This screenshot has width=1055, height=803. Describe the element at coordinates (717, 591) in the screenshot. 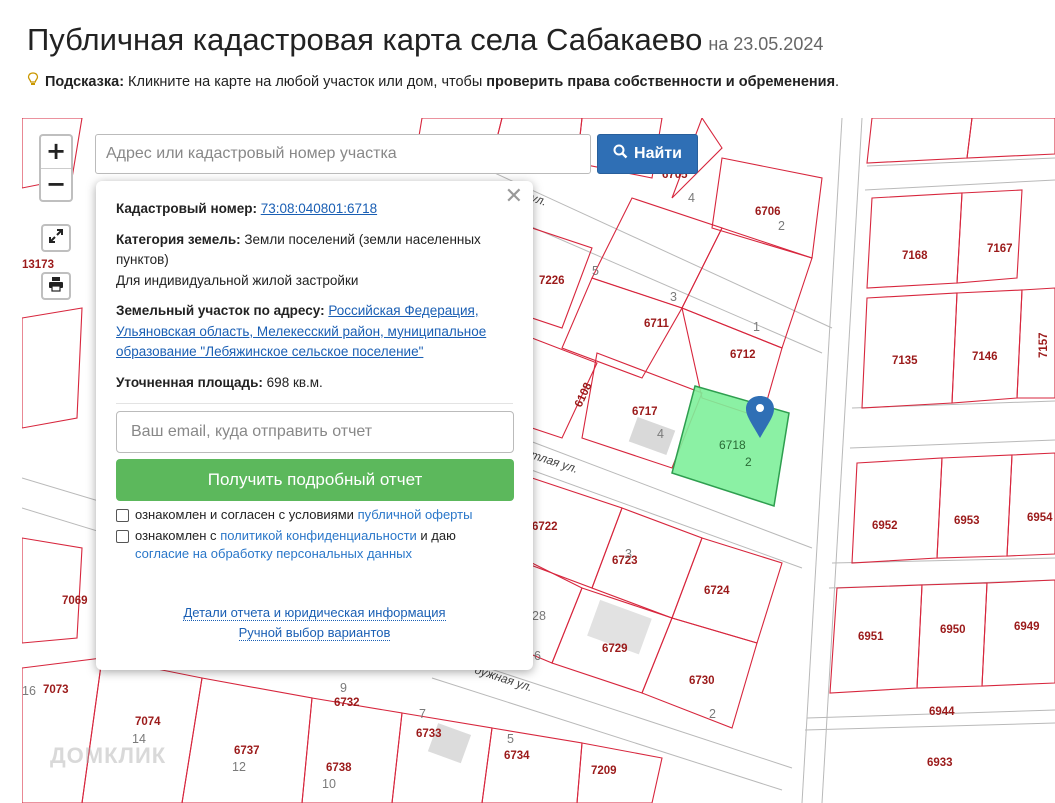

I see `svg-text: 6724` at that location.